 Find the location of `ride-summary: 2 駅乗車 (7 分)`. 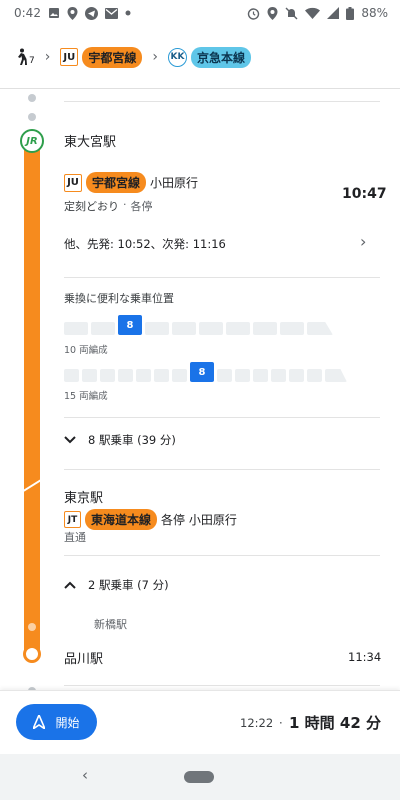

ride-summary: 2 駅乗車 (7 分) is located at coordinates (128, 585).